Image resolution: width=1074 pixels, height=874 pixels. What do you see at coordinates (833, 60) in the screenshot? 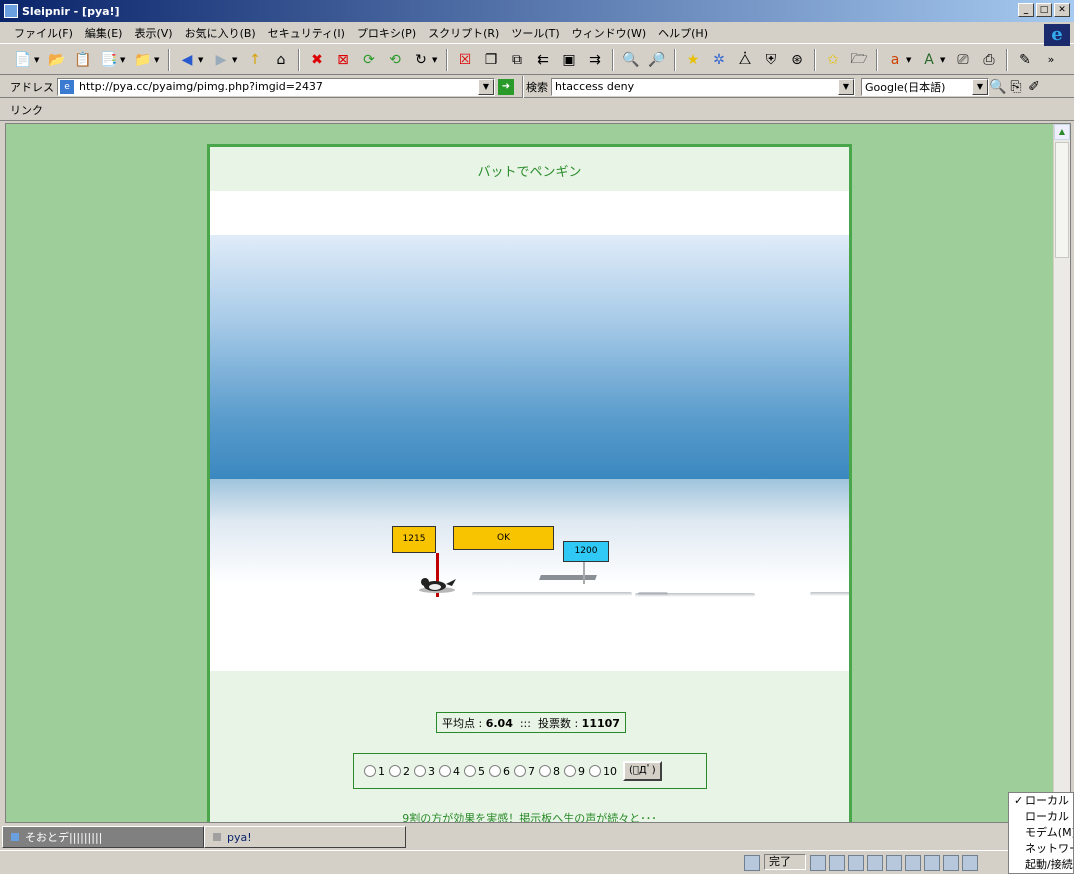
I see `favorite-star-icon: ✩` at bounding box center [833, 60].